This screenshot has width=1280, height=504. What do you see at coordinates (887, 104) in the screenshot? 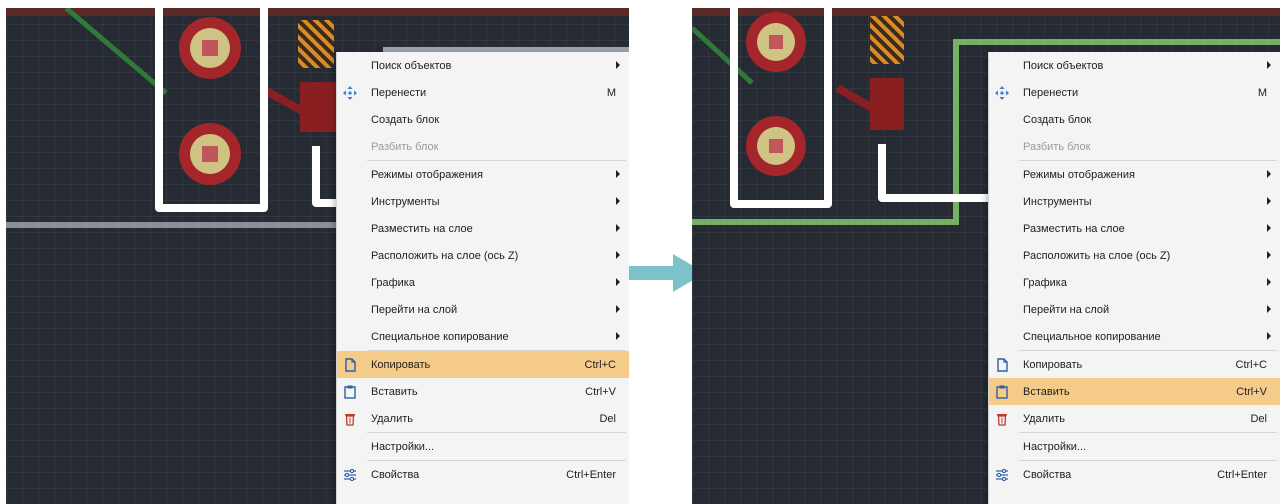
I see `smd-pad` at bounding box center [887, 104].